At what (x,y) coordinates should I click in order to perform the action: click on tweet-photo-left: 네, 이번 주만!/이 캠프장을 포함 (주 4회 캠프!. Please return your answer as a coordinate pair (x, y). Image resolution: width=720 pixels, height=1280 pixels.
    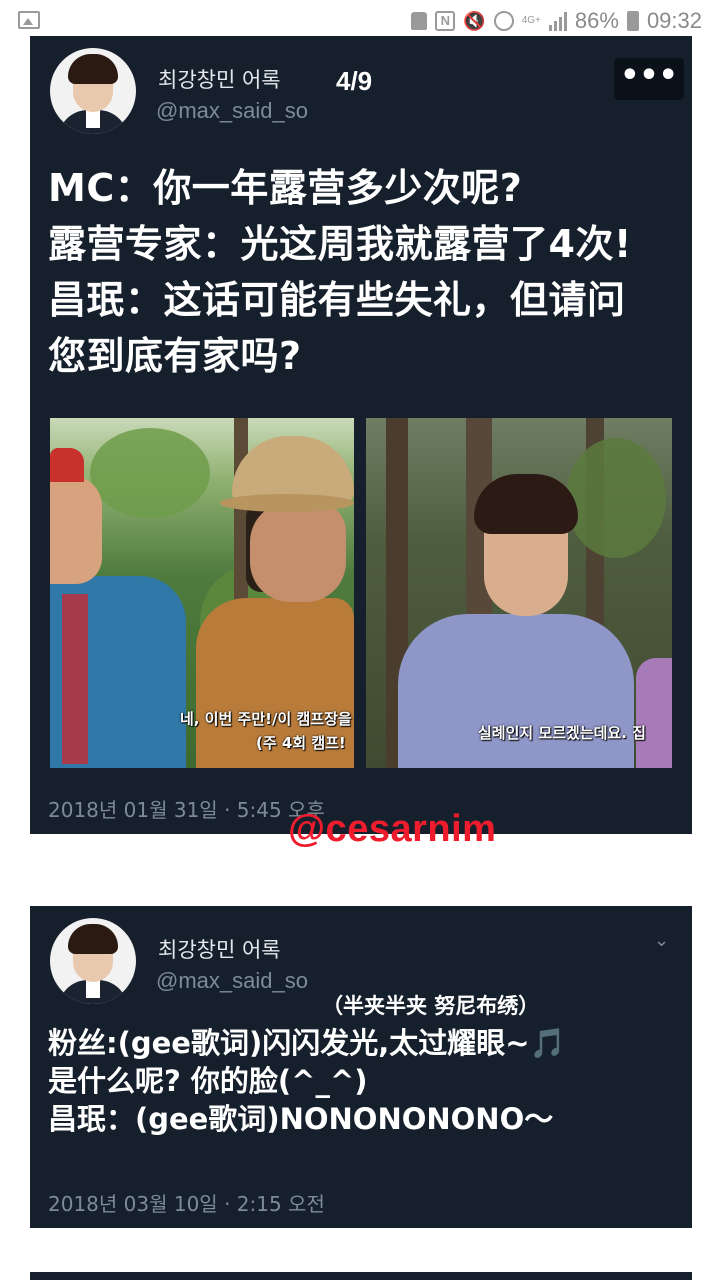
    Looking at the image, I should click on (202, 593).